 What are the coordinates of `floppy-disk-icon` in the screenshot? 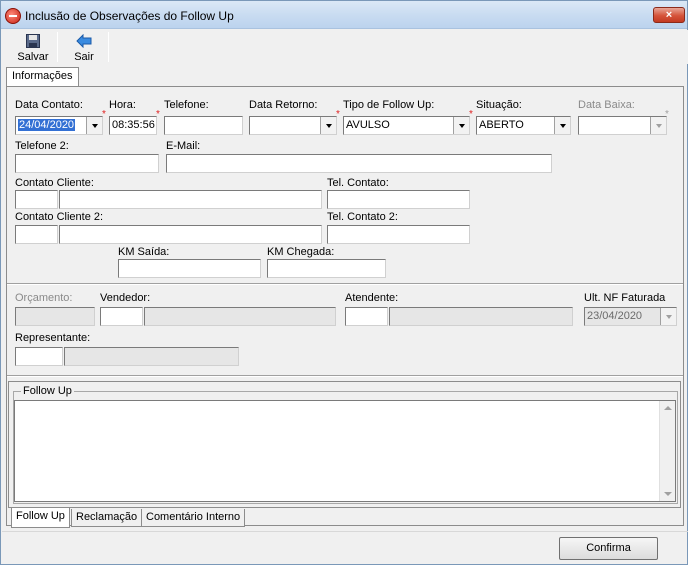 It's located at (33, 41).